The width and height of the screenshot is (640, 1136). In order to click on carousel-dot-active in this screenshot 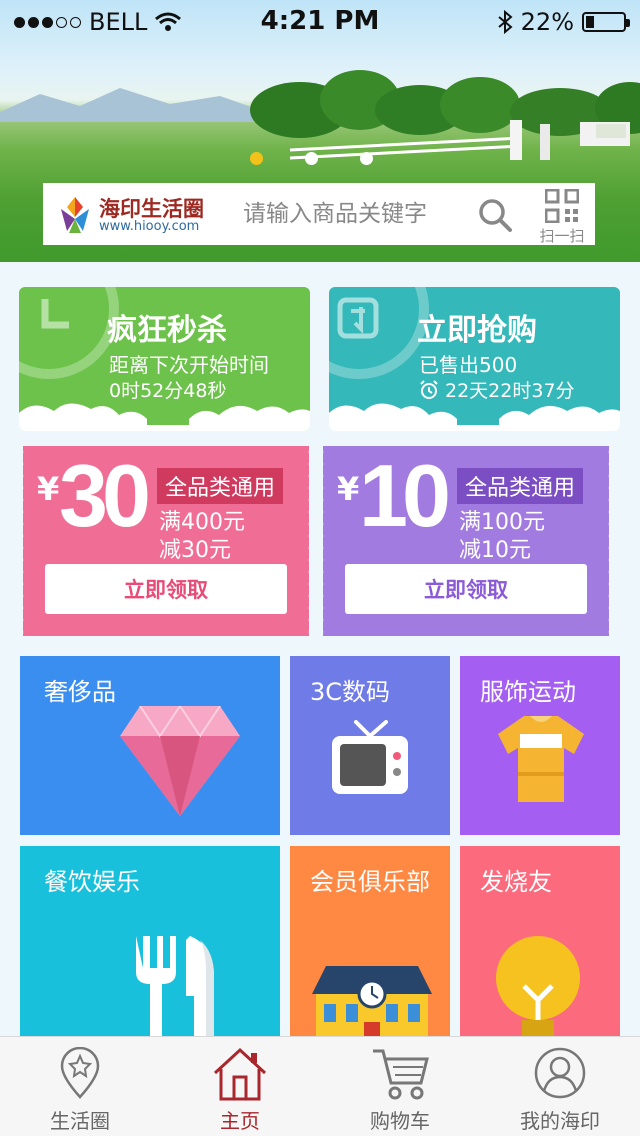, I will do `click(256, 158)`.